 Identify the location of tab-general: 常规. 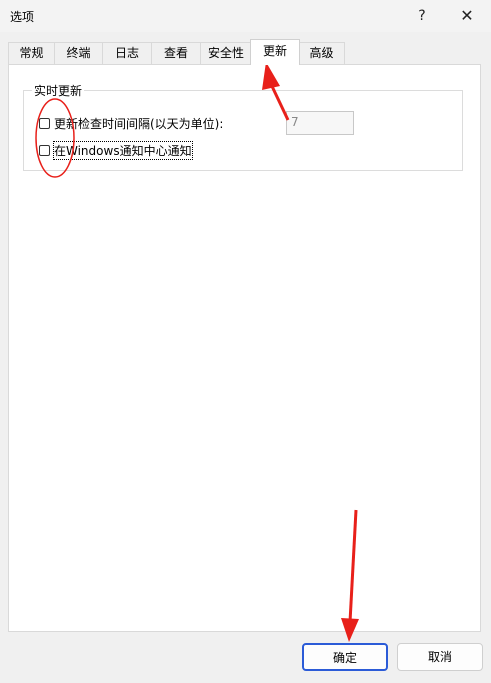
(31, 53).